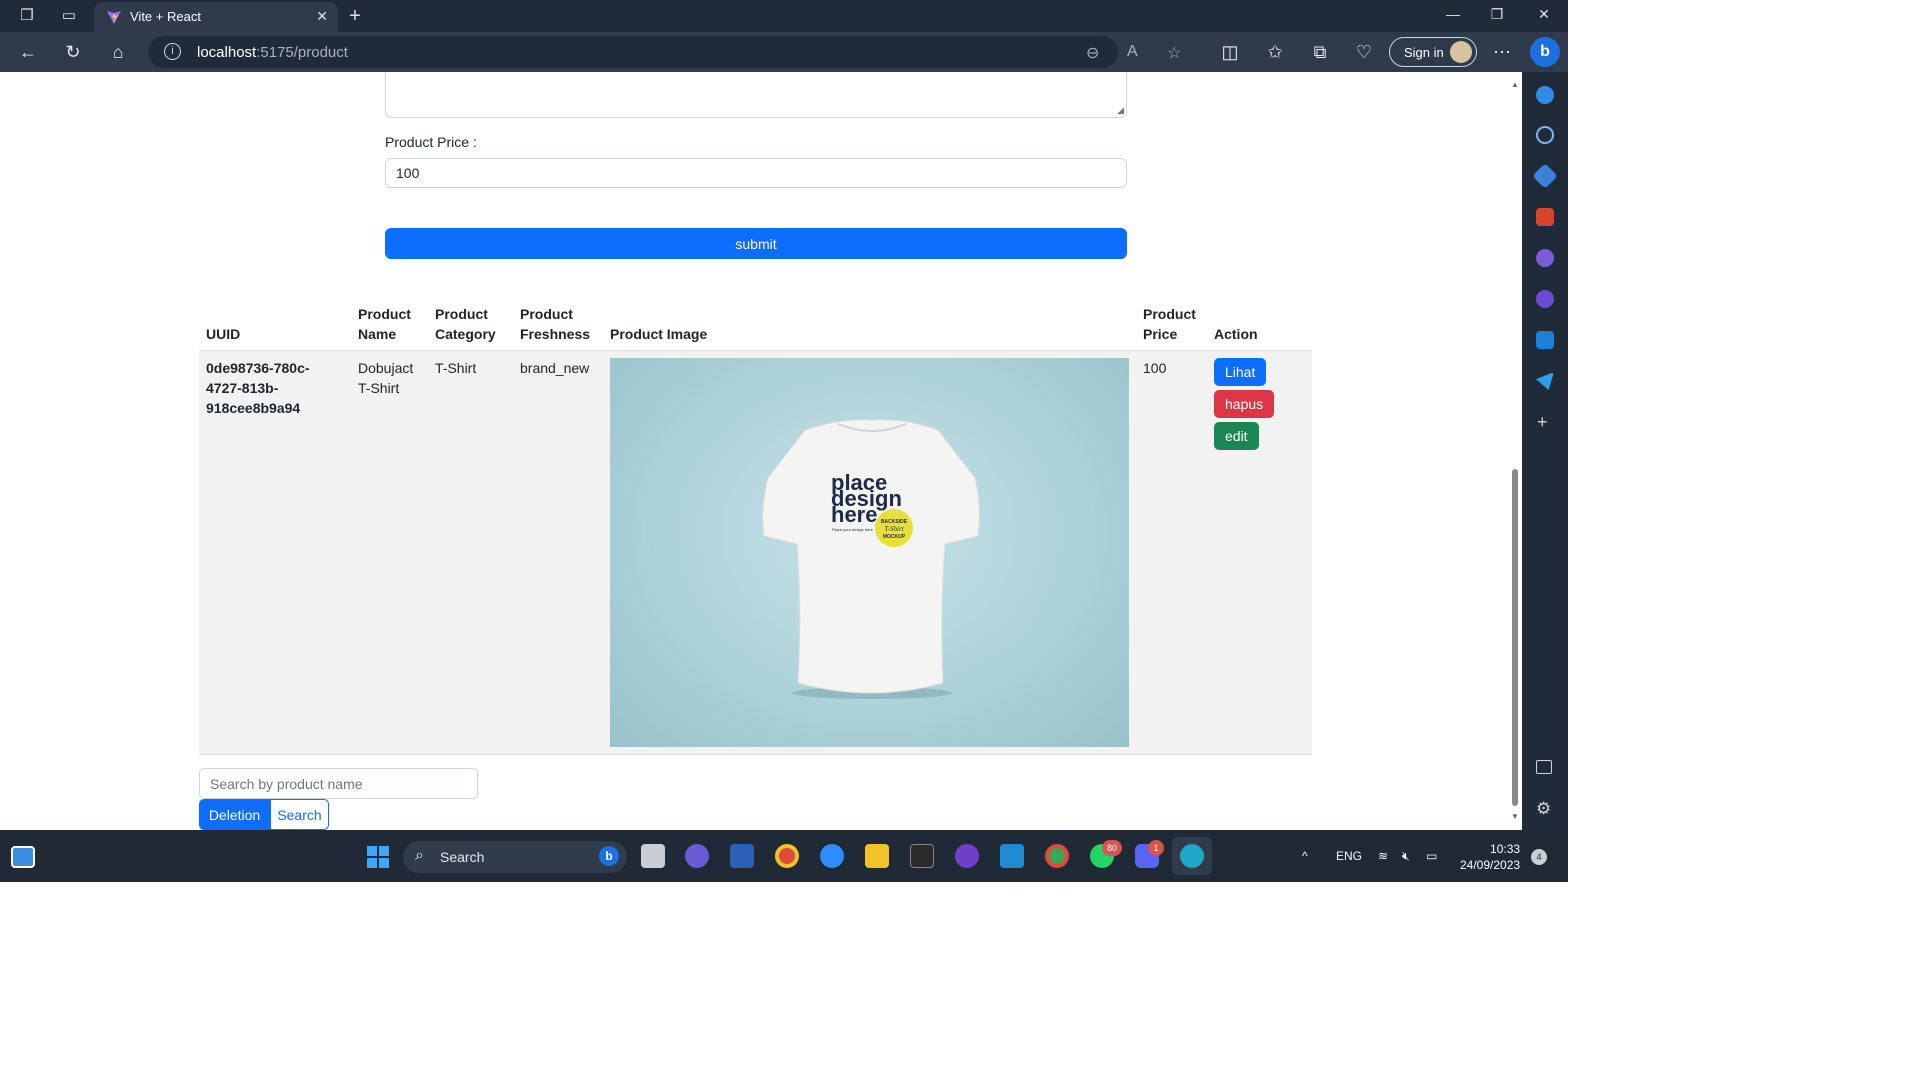 The height and width of the screenshot is (1080, 1920). I want to click on send-icon, so click(1545, 381).